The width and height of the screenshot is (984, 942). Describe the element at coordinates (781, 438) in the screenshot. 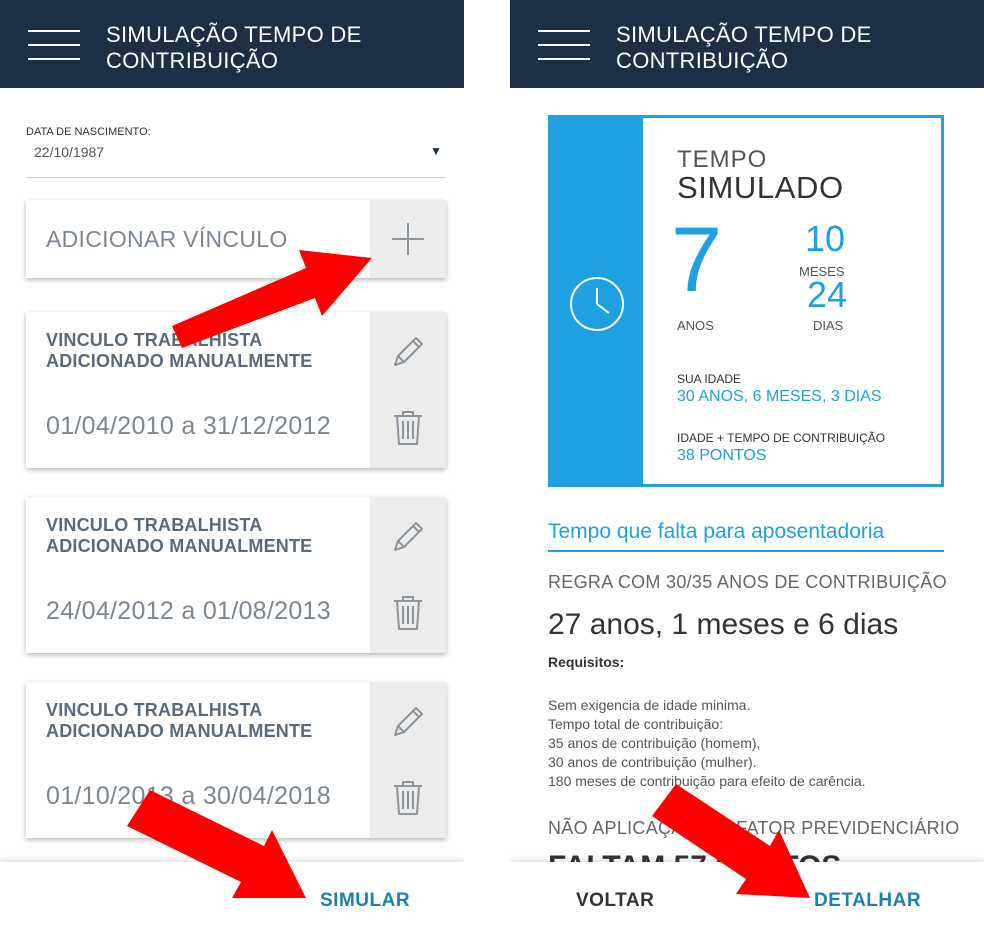

I see `points-label: IDADE + TEMPO DE CONTRIBUIÇÃO` at that location.